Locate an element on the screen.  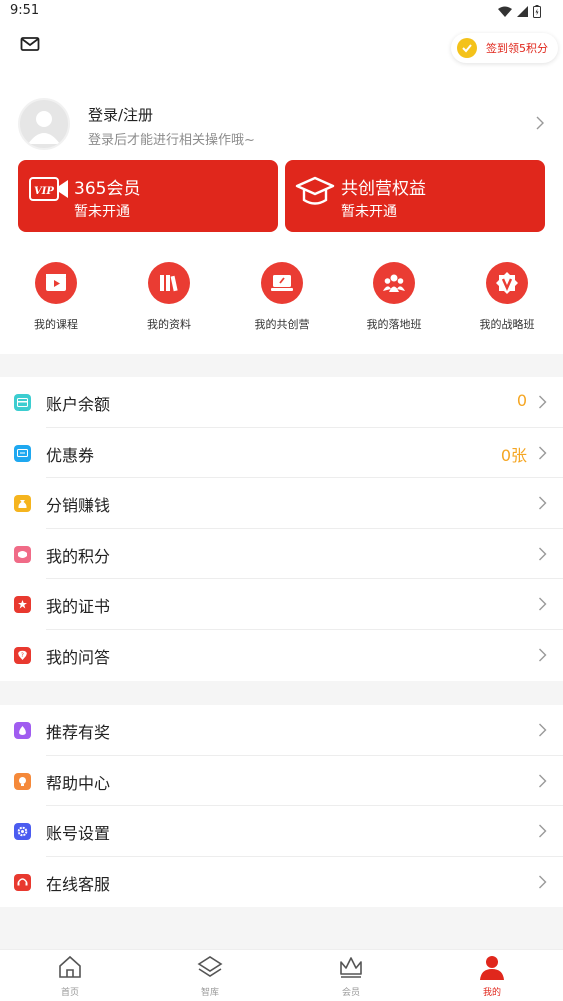
books-icon is located at coordinates (169, 283).